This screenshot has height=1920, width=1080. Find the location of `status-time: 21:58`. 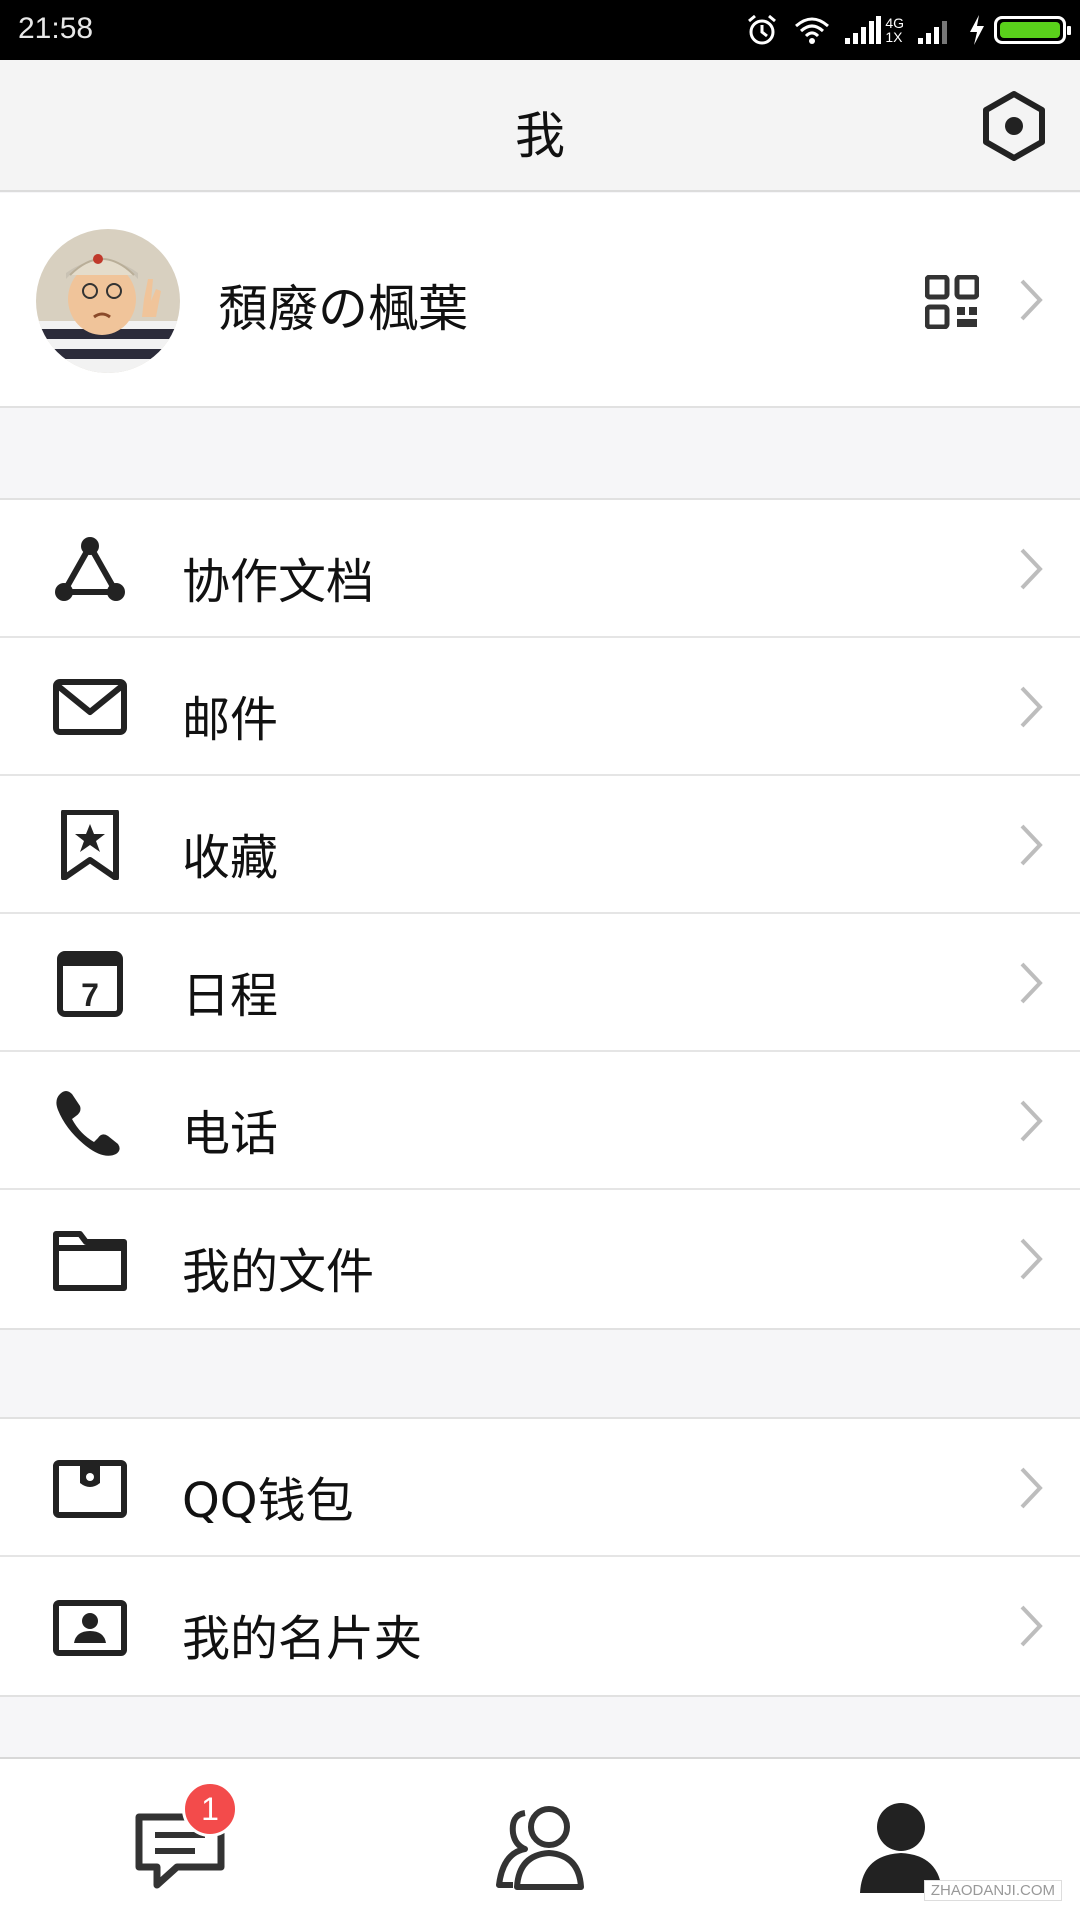

status-time: 21:58 is located at coordinates (56, 28).